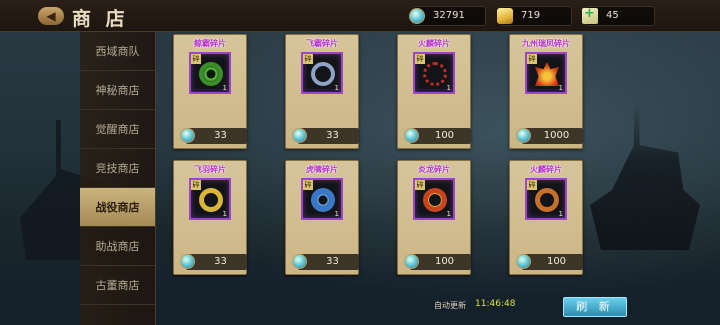 This screenshot has width=720, height=325. What do you see at coordinates (495, 304) in the screenshot?
I see `auto-refresh-time: 11:46:48` at bounding box center [495, 304].